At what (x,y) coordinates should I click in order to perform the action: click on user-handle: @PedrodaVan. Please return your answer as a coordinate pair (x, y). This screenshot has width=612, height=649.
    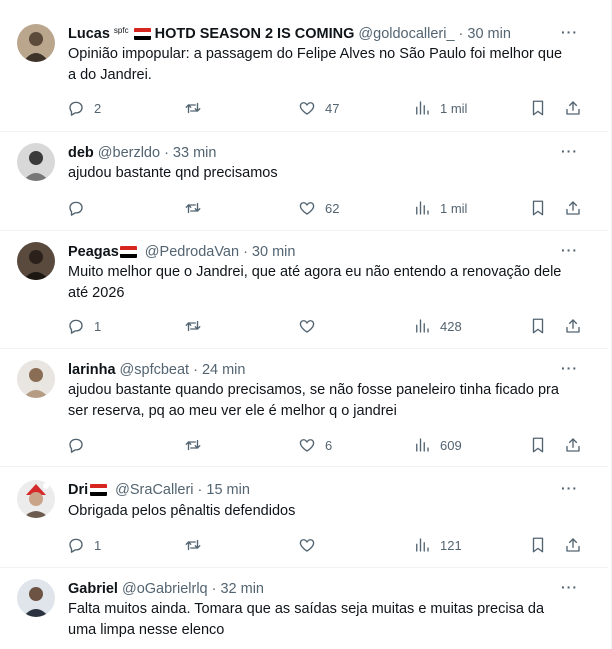
    Looking at the image, I should click on (192, 252).